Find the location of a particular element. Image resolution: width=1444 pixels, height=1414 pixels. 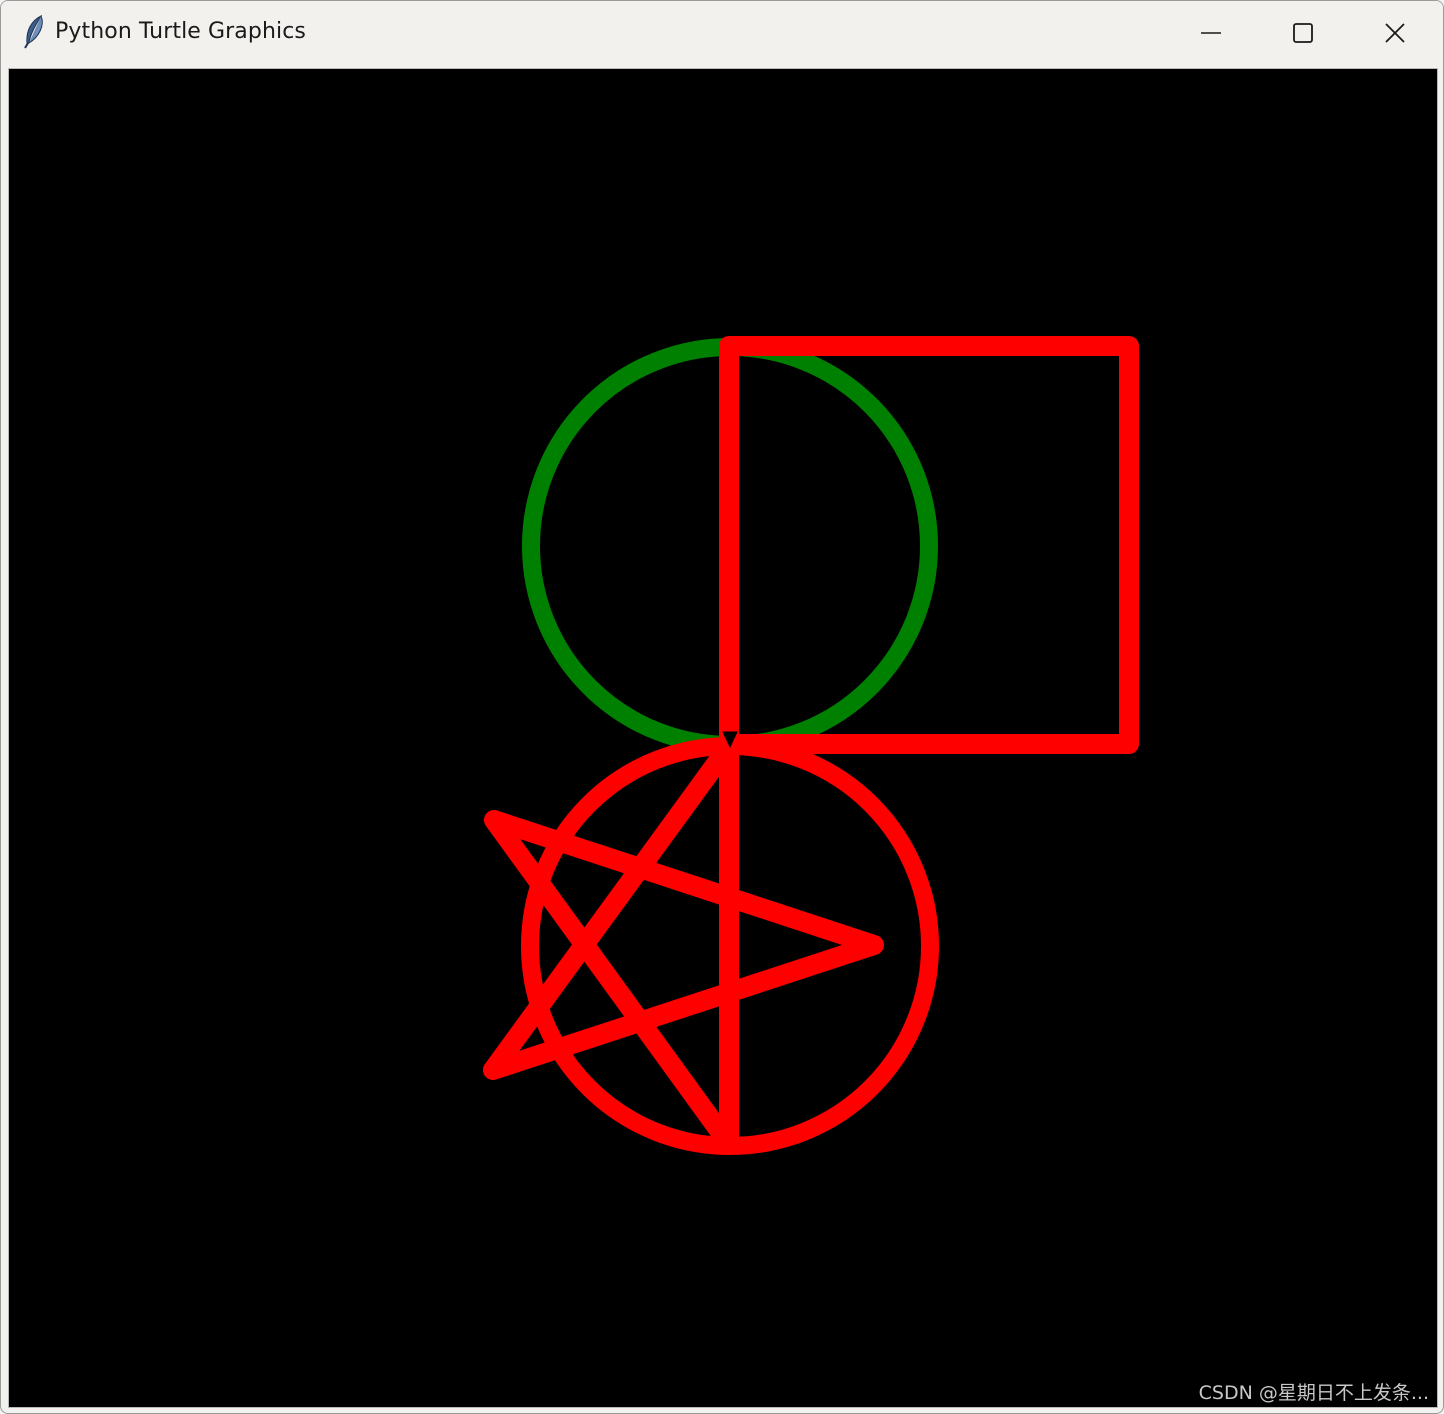

close-button is located at coordinates (1395, 33).